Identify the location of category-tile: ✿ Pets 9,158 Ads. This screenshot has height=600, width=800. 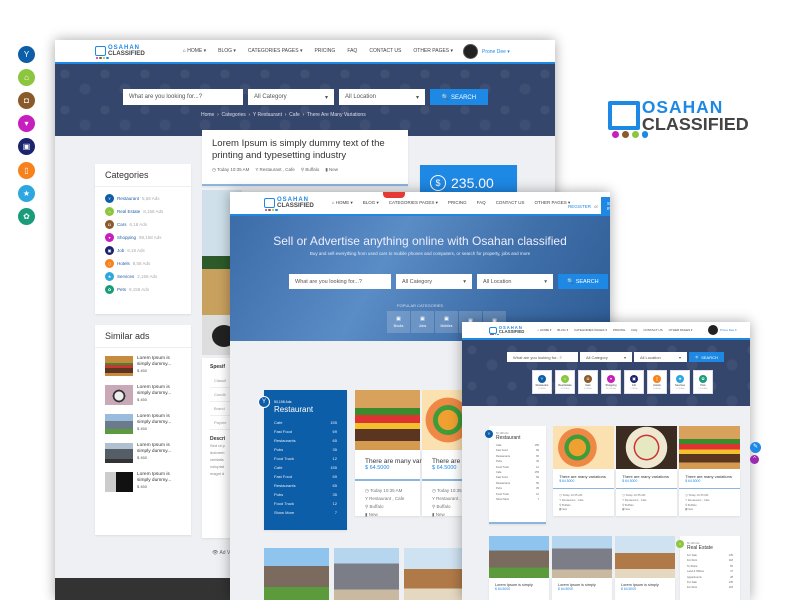
(703, 382).